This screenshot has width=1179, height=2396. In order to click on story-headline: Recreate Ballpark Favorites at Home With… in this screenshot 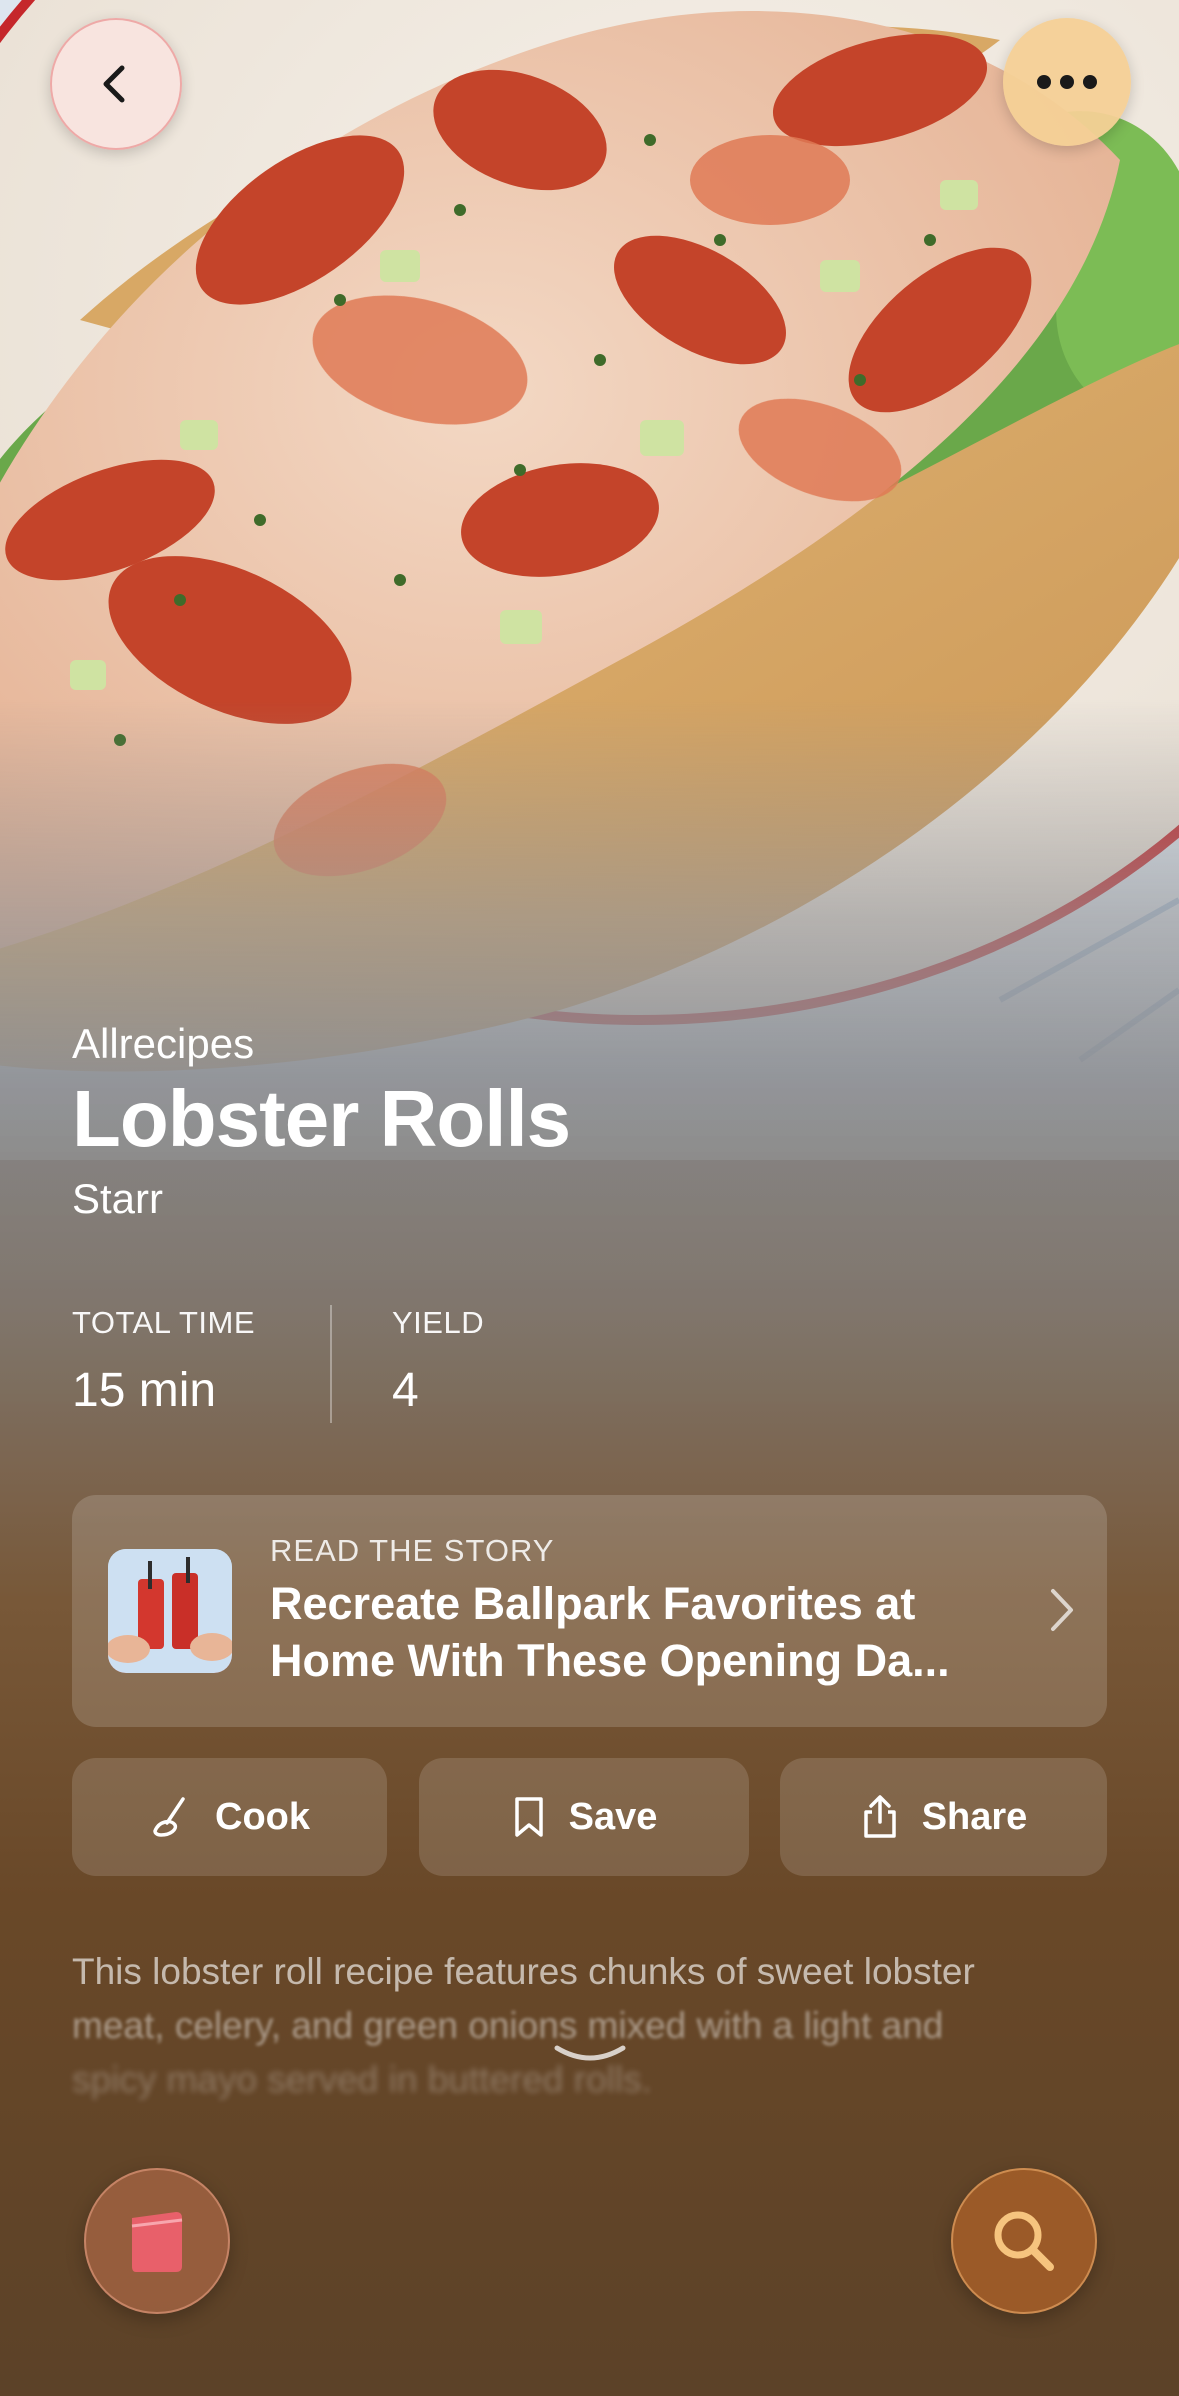, I will do `click(610, 1632)`.